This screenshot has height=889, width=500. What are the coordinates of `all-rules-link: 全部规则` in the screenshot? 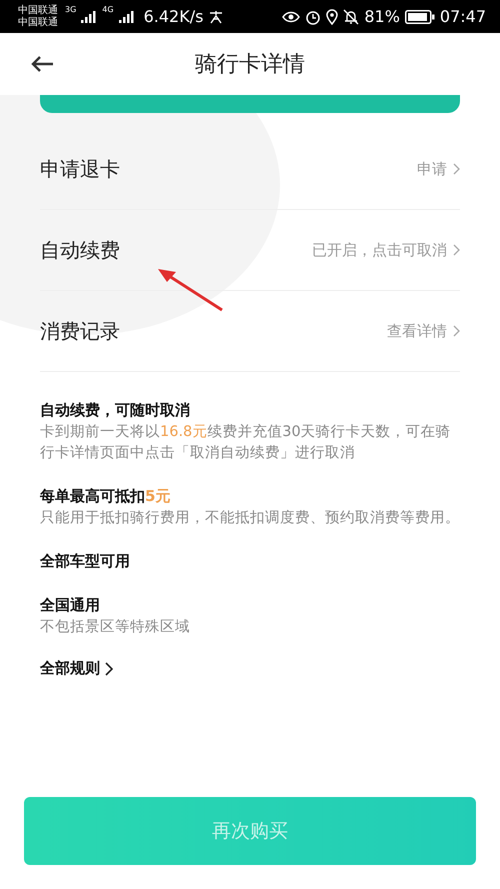 It's located at (76, 668).